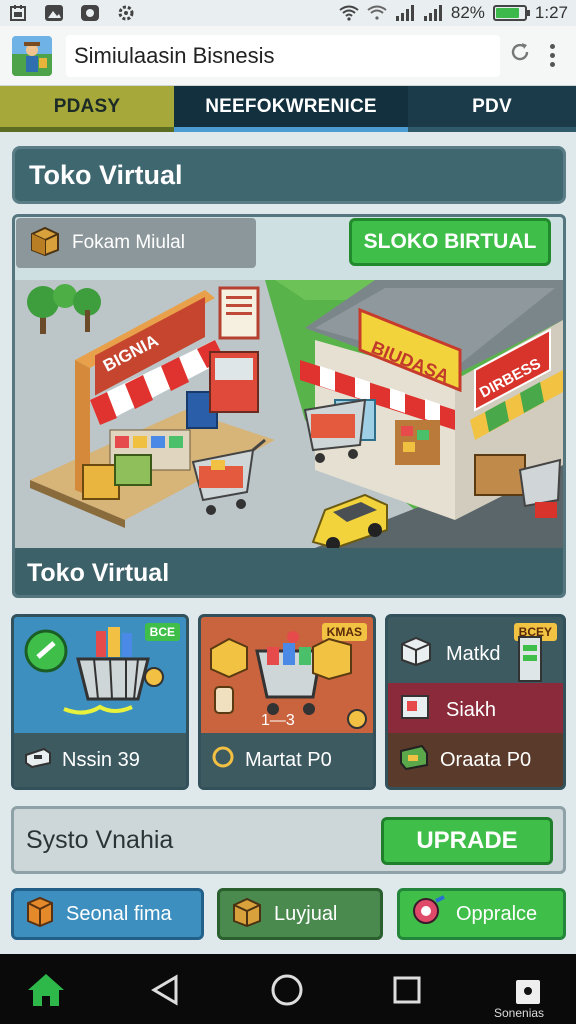 The width and height of the screenshot is (576, 1024). What do you see at coordinates (18, 13) in the screenshot?
I see `calendar-icon` at bounding box center [18, 13].